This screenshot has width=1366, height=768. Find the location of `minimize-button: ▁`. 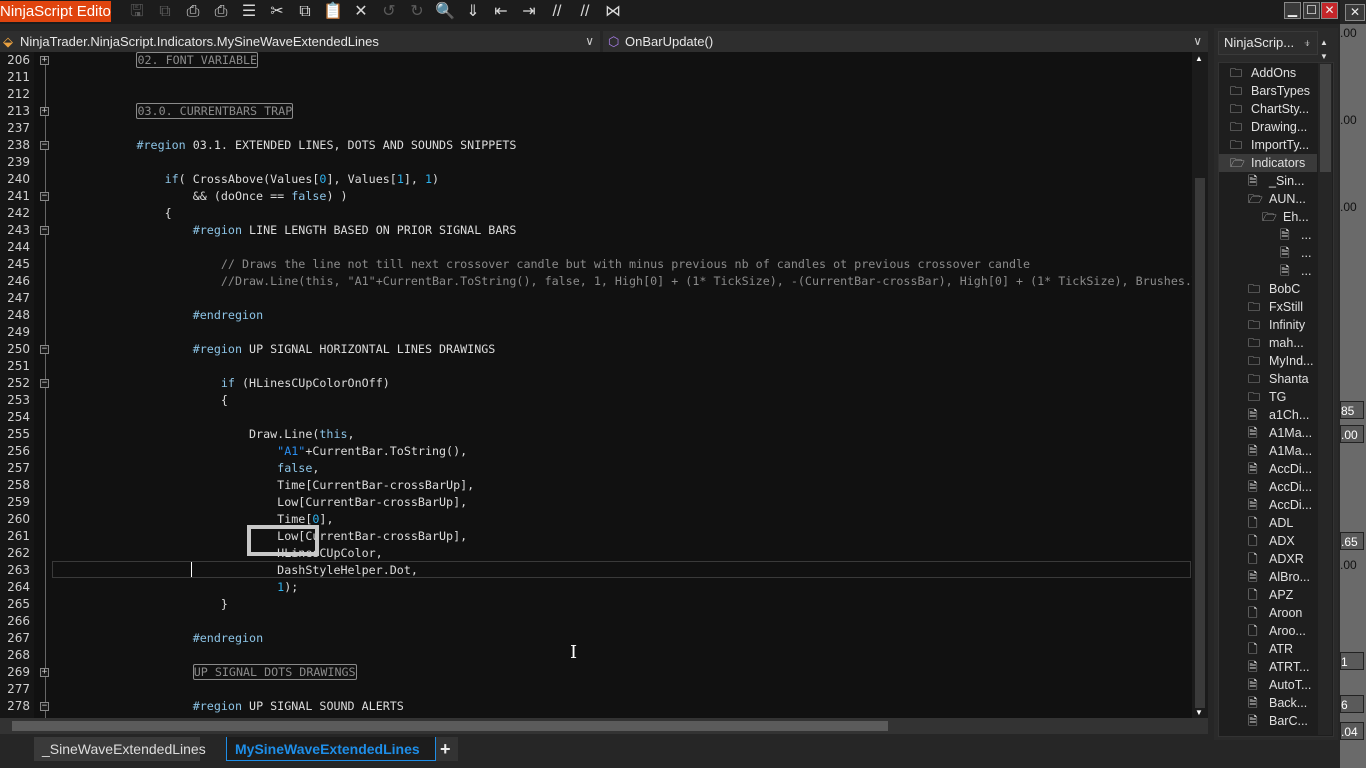

minimize-button: ▁ is located at coordinates (1292, 10).